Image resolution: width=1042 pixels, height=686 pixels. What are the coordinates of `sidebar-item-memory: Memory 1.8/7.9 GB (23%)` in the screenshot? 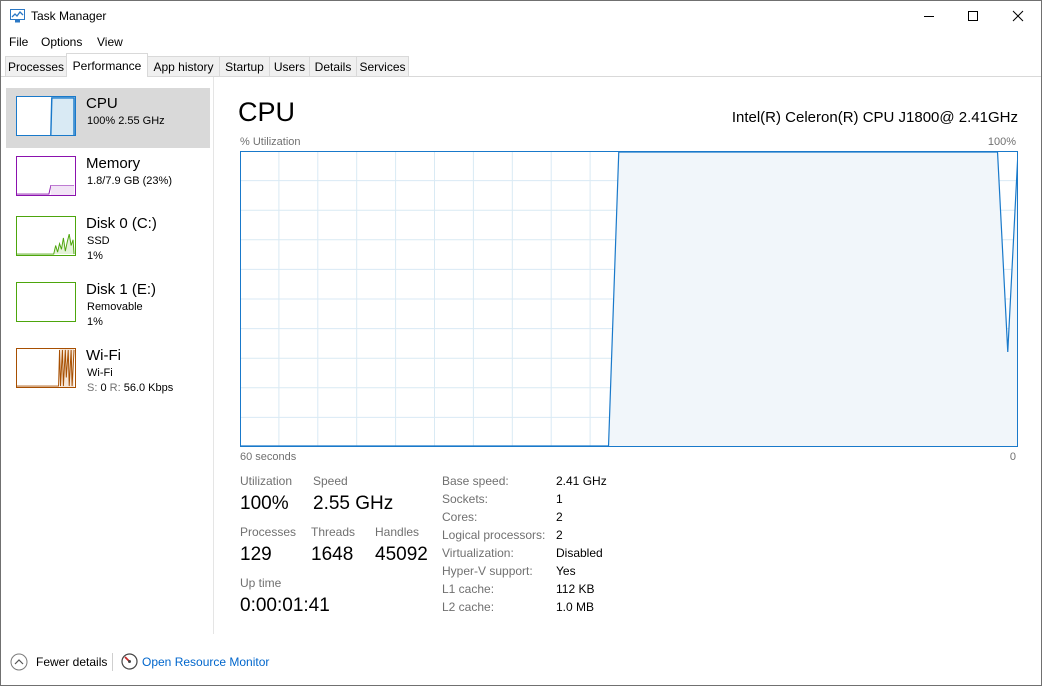 It's located at (108, 178).